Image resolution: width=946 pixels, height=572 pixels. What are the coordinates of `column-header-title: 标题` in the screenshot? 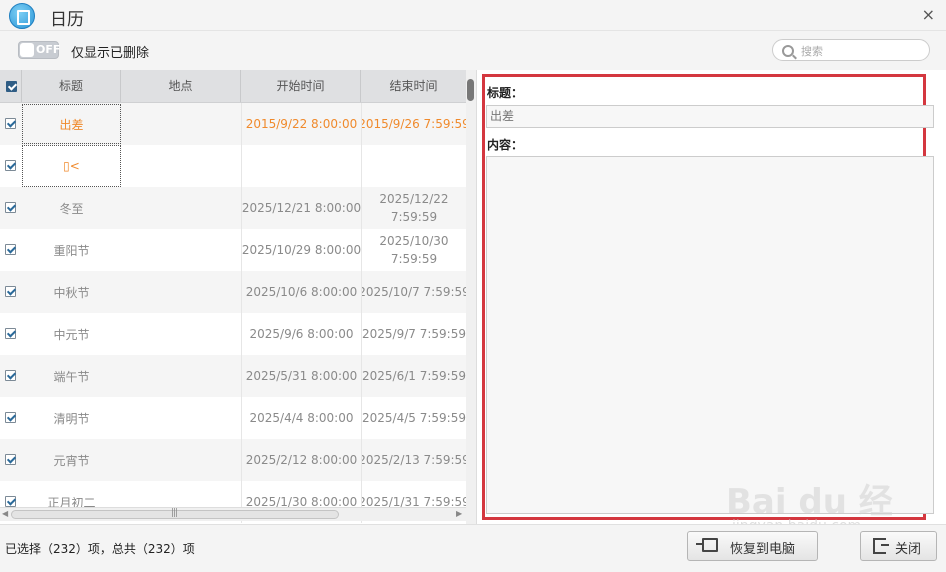 It's located at (71, 86).